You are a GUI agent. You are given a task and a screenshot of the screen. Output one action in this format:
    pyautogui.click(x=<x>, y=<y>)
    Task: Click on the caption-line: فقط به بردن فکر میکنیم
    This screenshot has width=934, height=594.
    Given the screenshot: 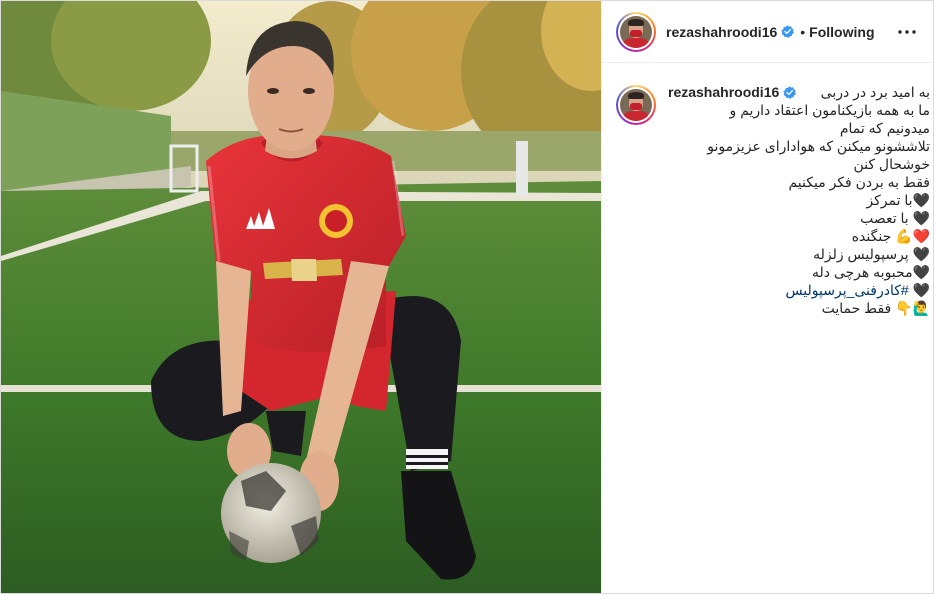 What is the action you would take?
    pyautogui.click(x=859, y=182)
    